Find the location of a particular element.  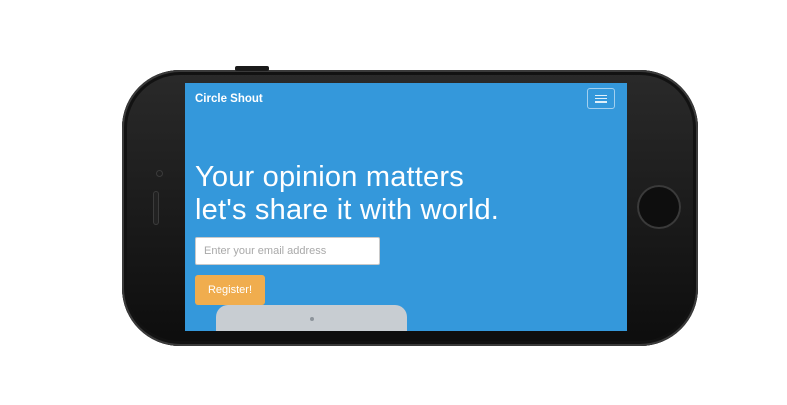

phone-camera is located at coordinates (159, 173).